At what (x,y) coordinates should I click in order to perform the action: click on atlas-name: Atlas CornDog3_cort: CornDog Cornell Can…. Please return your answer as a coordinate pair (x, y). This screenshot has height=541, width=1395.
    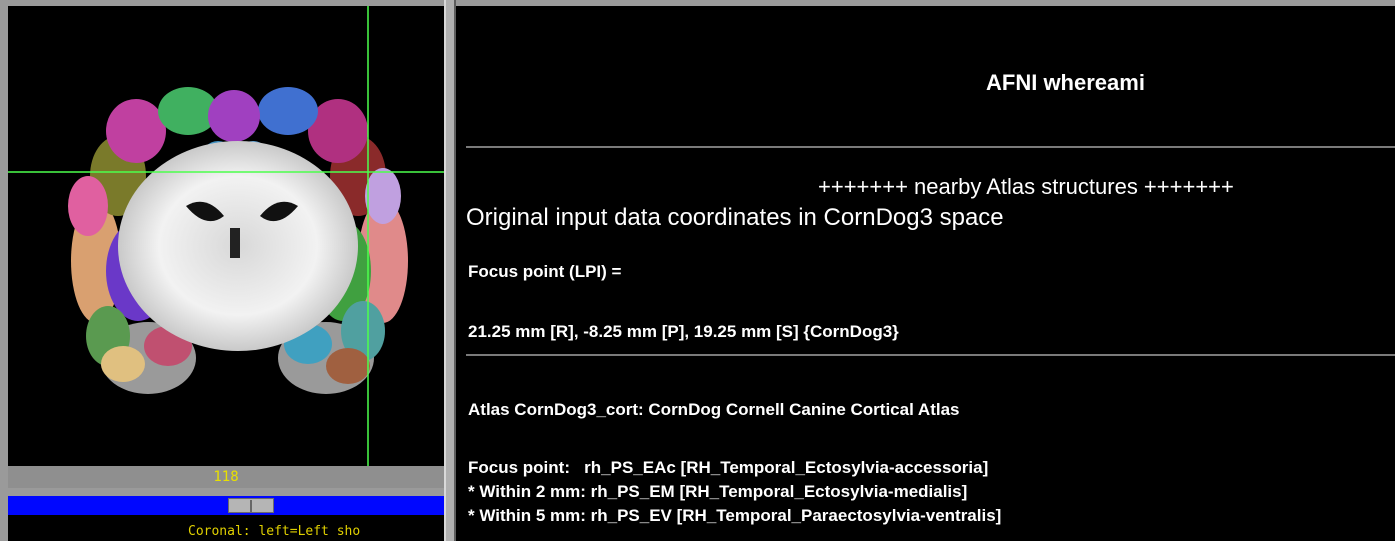
    Looking at the image, I should click on (714, 409).